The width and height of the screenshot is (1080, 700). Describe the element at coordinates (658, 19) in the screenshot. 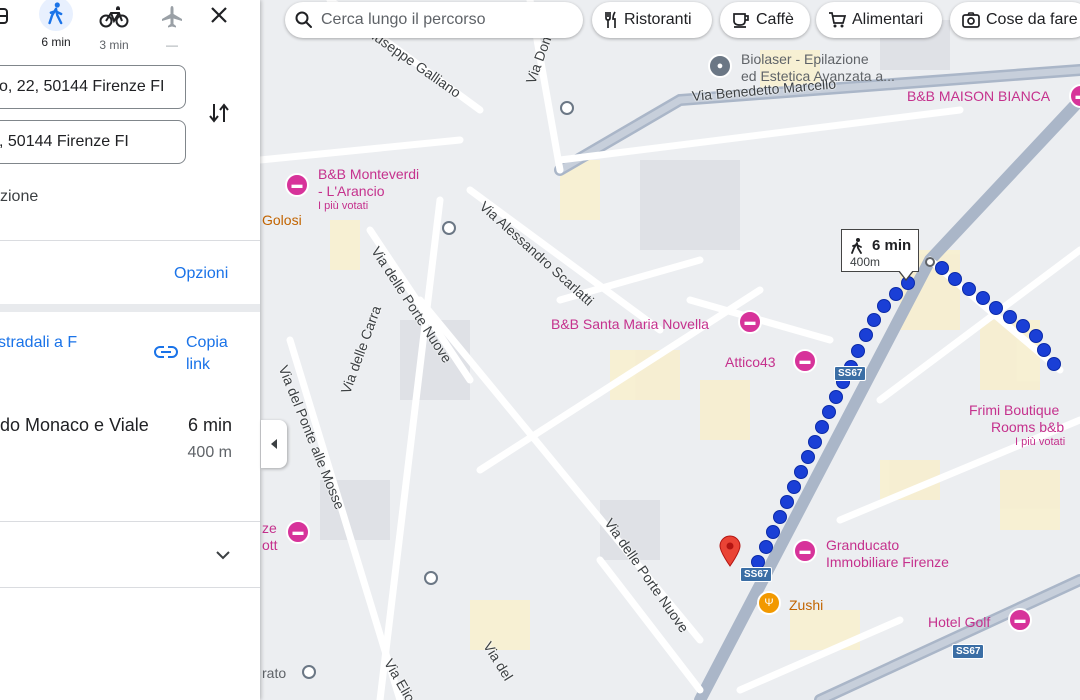

I see `chip-label: Ristoranti` at that location.